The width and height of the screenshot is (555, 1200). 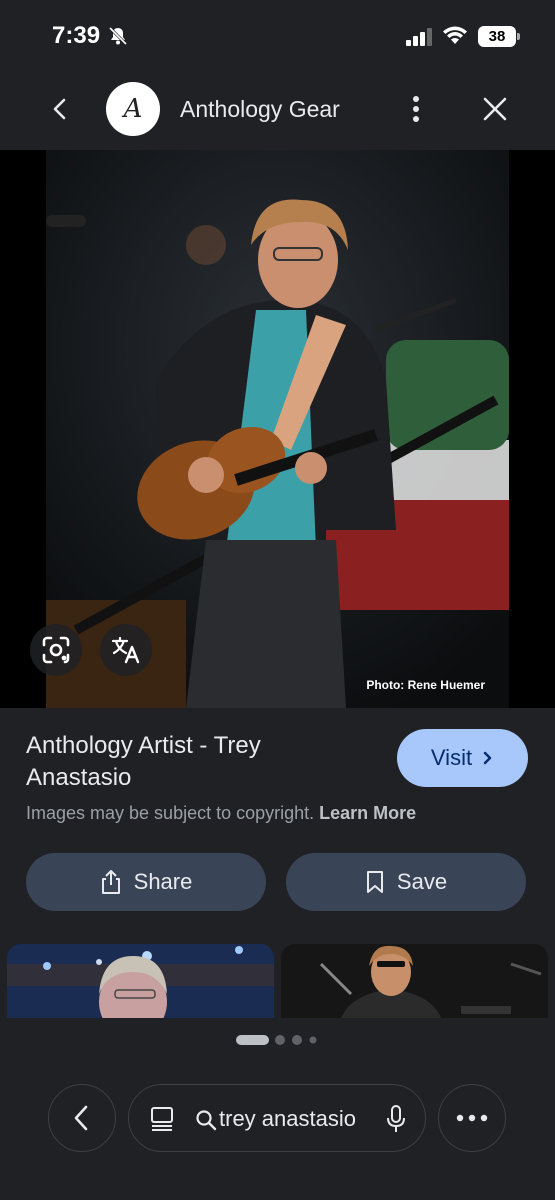 I want to click on learn-more-link: Learn More, so click(x=367, y=813).